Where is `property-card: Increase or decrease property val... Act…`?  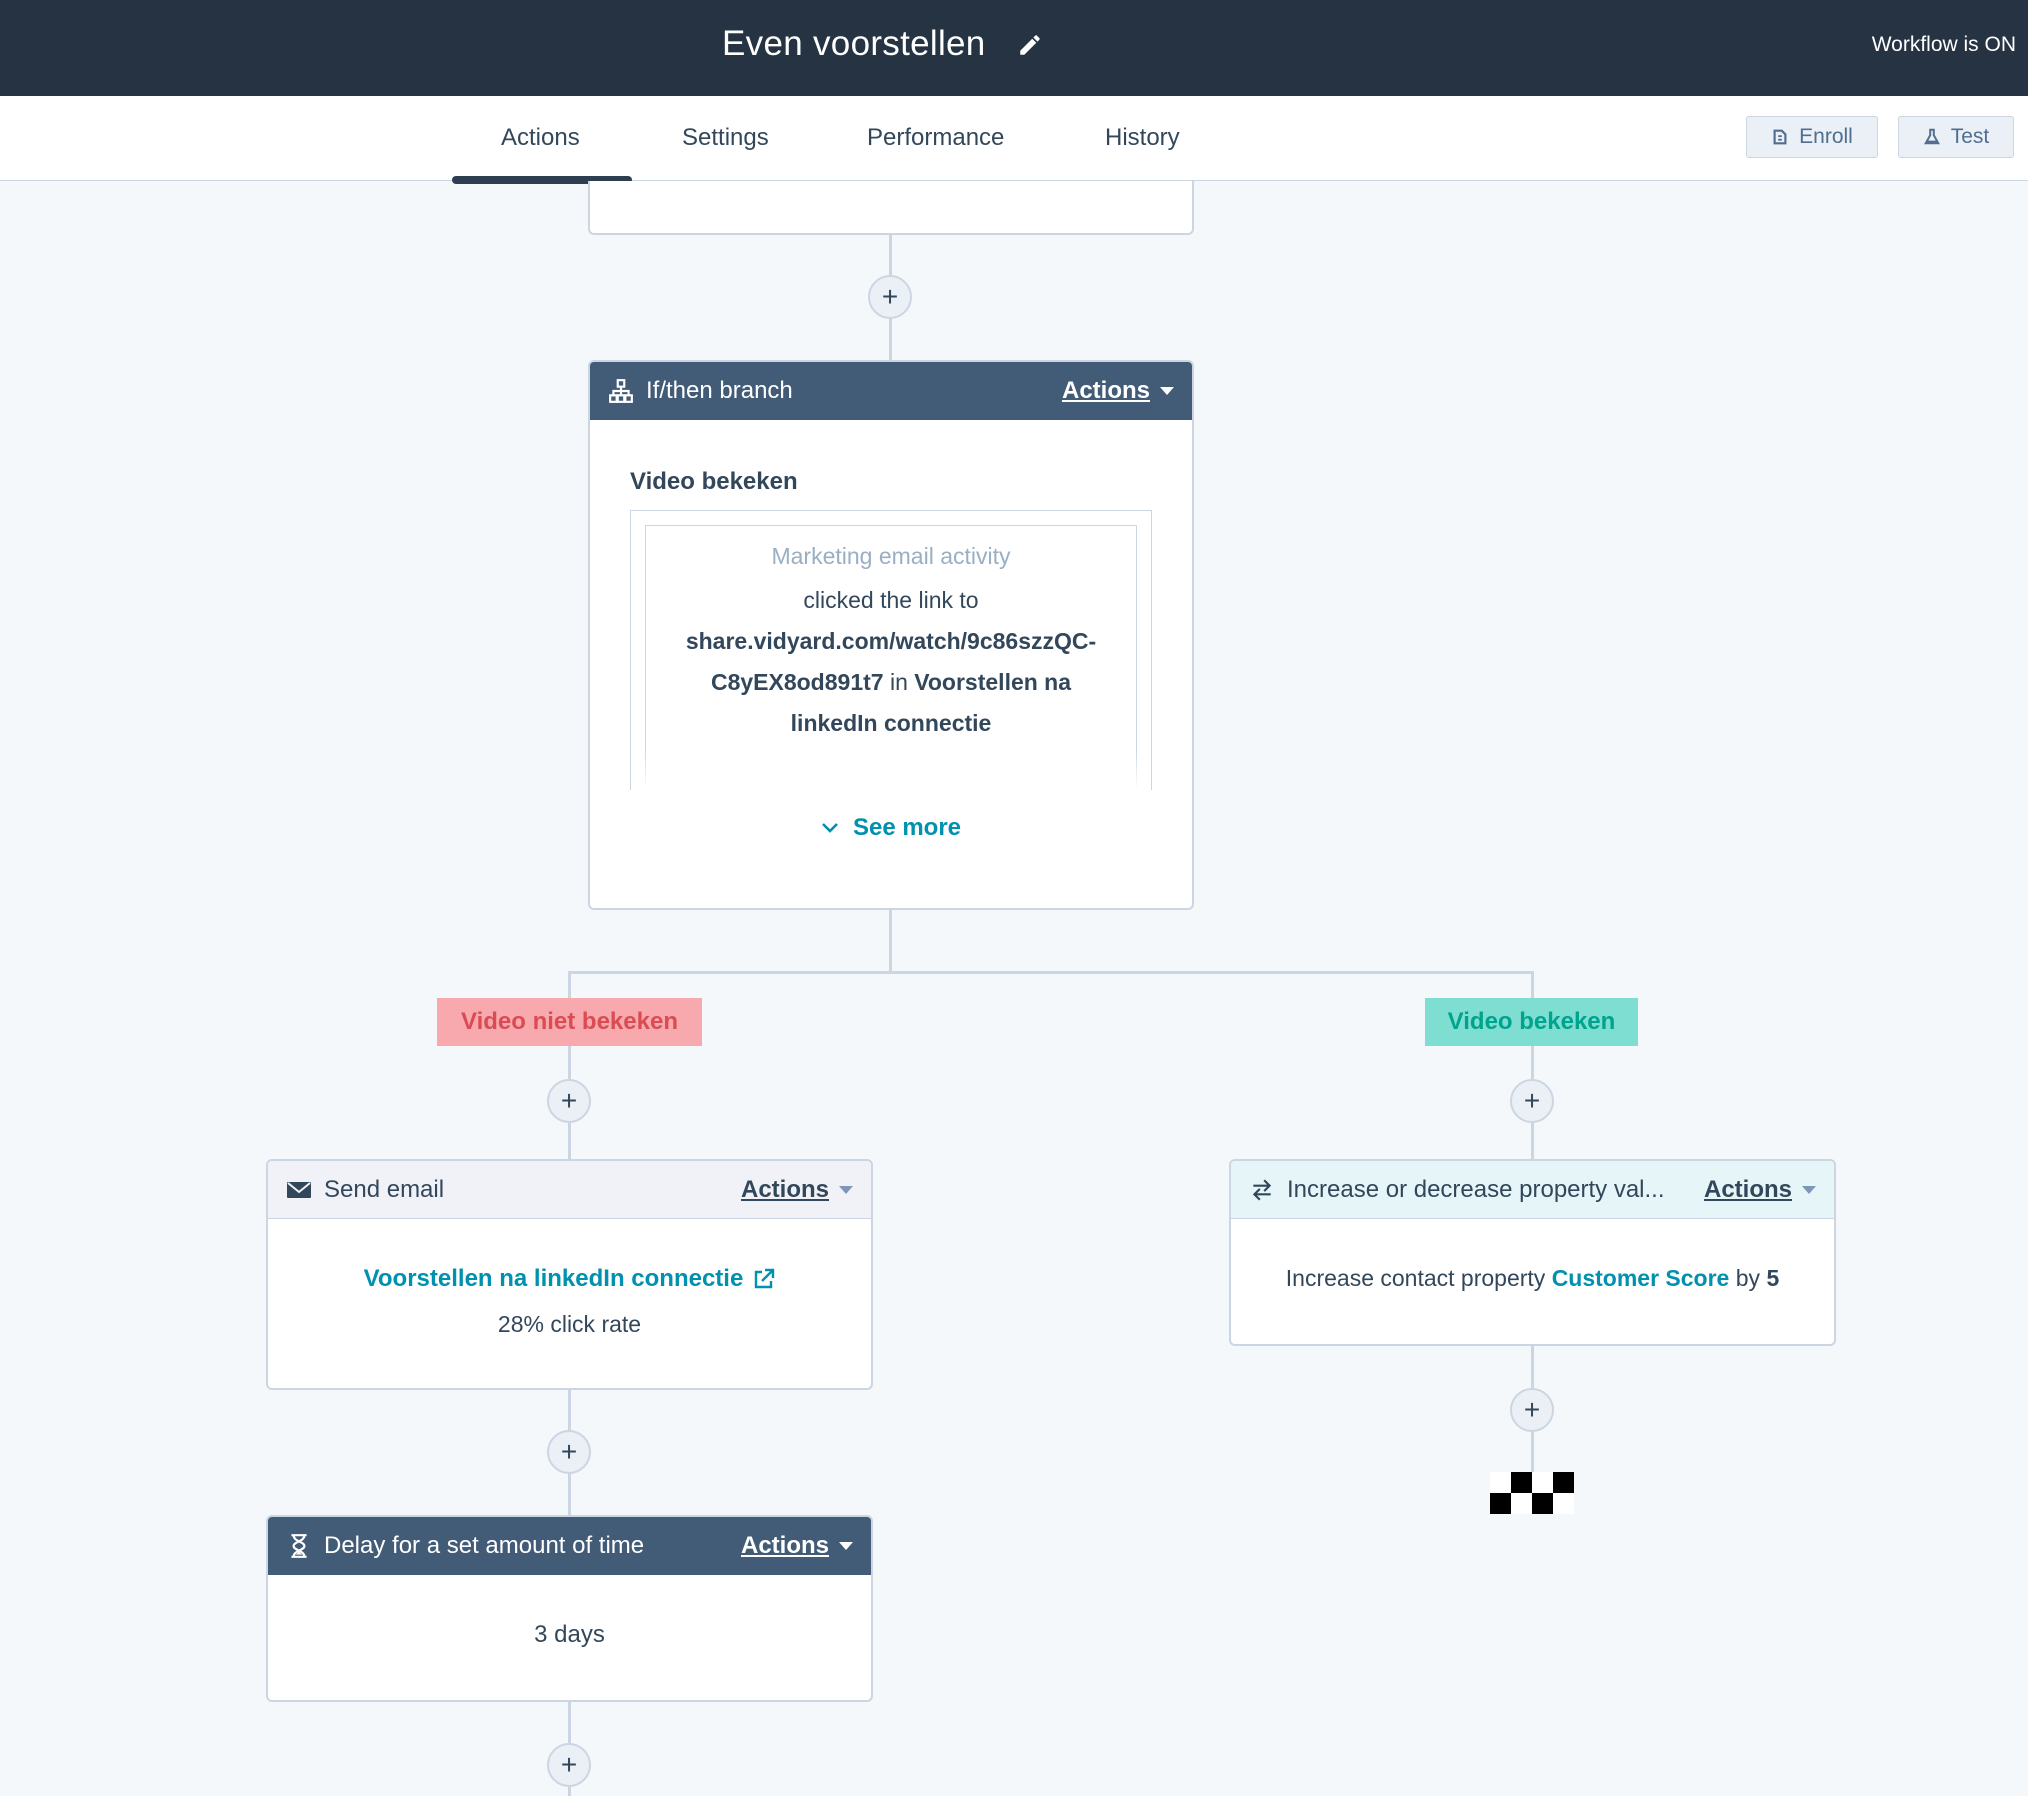
property-card: Increase or decrease property val... Act… is located at coordinates (1532, 1252).